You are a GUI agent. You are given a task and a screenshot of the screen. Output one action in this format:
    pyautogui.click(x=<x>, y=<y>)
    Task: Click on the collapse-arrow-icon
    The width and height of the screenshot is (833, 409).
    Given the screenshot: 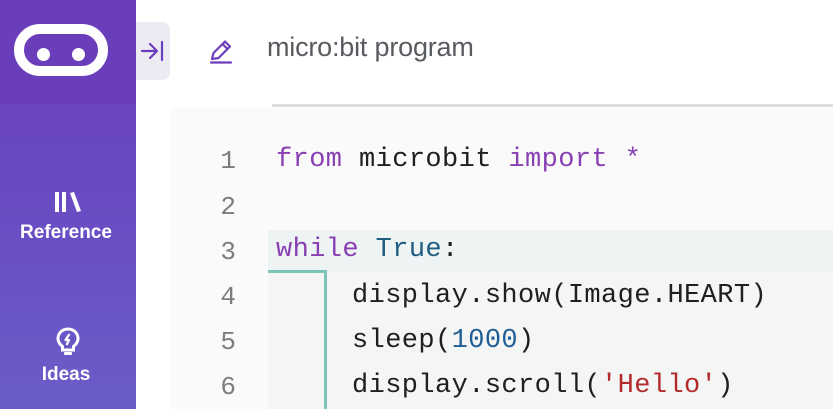 What is the action you would take?
    pyautogui.click(x=152, y=51)
    